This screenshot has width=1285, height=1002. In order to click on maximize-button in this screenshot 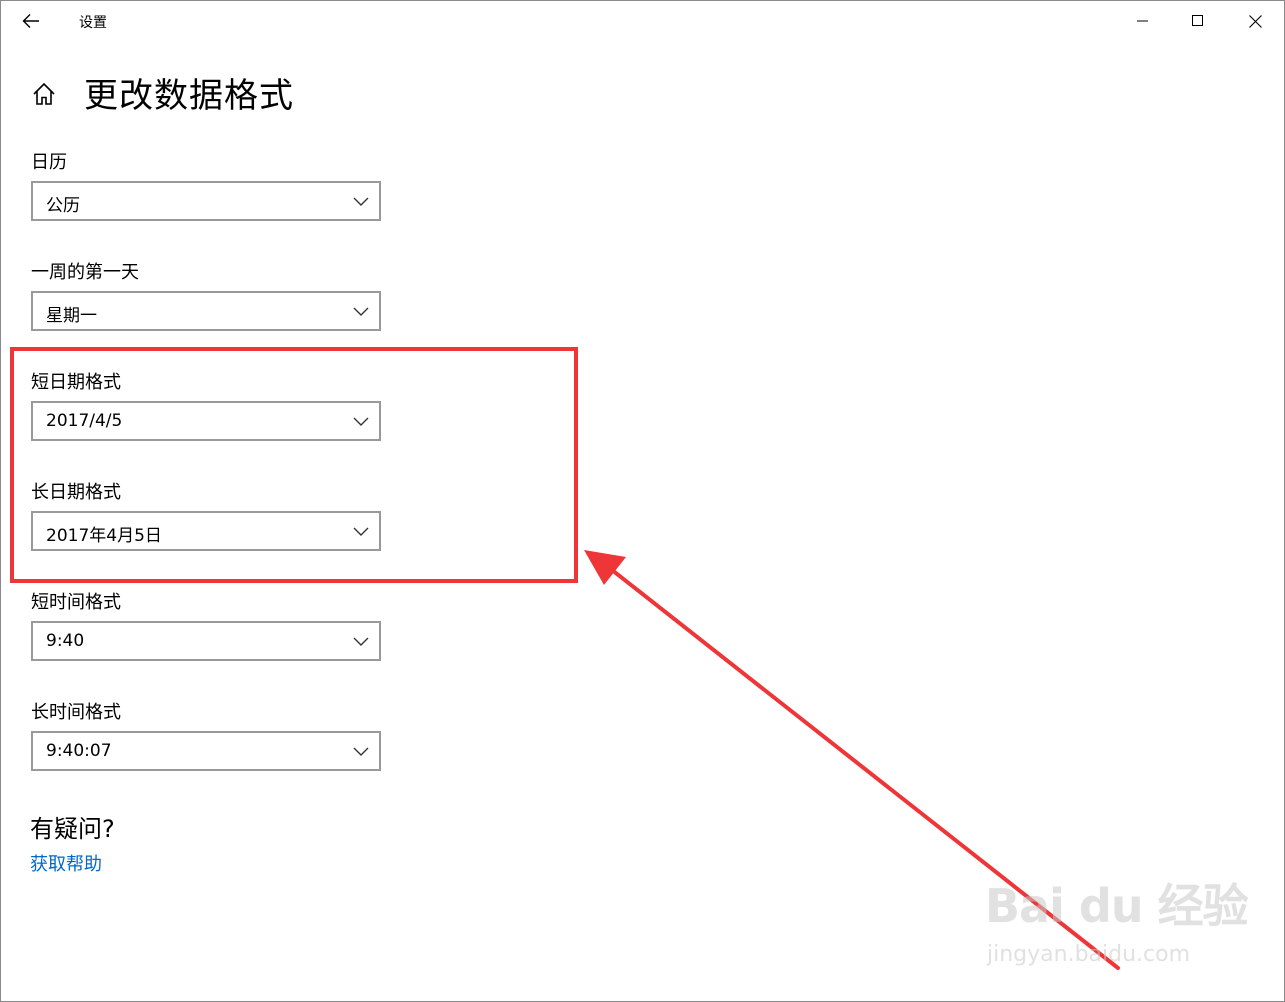, I will do `click(1198, 21)`.